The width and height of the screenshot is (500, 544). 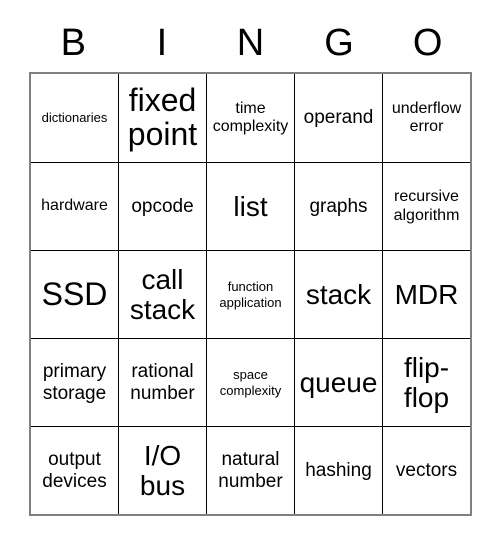 I want to click on bingo-cell-label: MDR, so click(x=426, y=294).